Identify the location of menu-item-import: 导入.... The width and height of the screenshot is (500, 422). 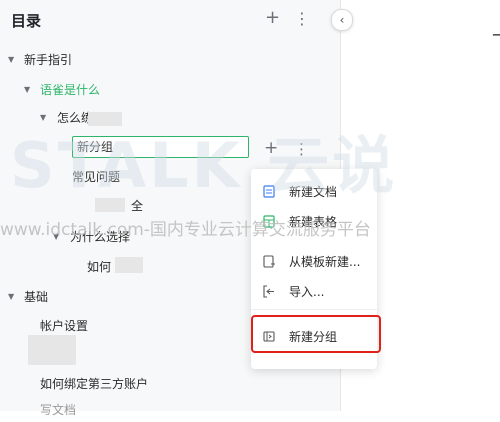
(314, 292).